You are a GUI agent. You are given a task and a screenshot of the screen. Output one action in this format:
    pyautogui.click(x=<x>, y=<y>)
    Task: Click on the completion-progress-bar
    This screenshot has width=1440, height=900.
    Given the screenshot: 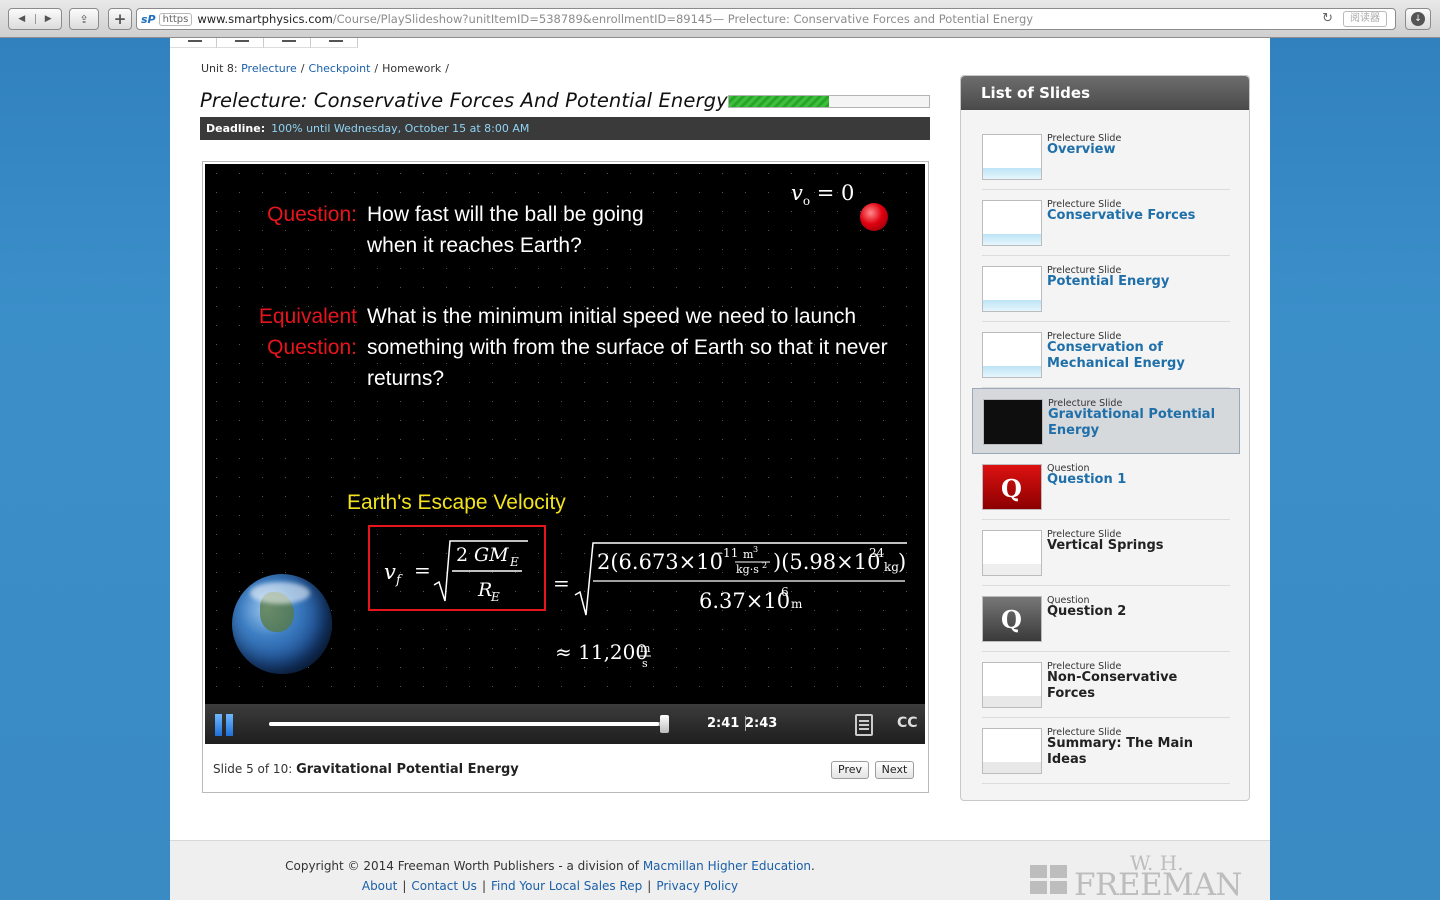 What is the action you would take?
    pyautogui.click(x=829, y=101)
    